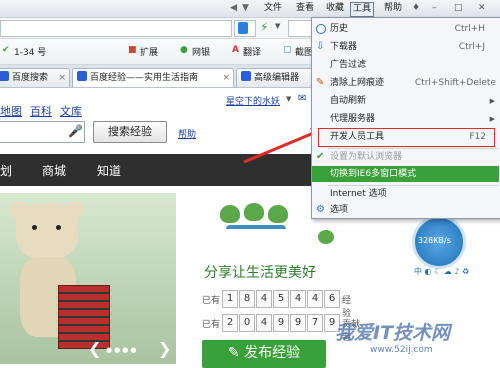  Describe the element at coordinates (298, 323) in the screenshot. I see `stat-digit: 9` at that location.